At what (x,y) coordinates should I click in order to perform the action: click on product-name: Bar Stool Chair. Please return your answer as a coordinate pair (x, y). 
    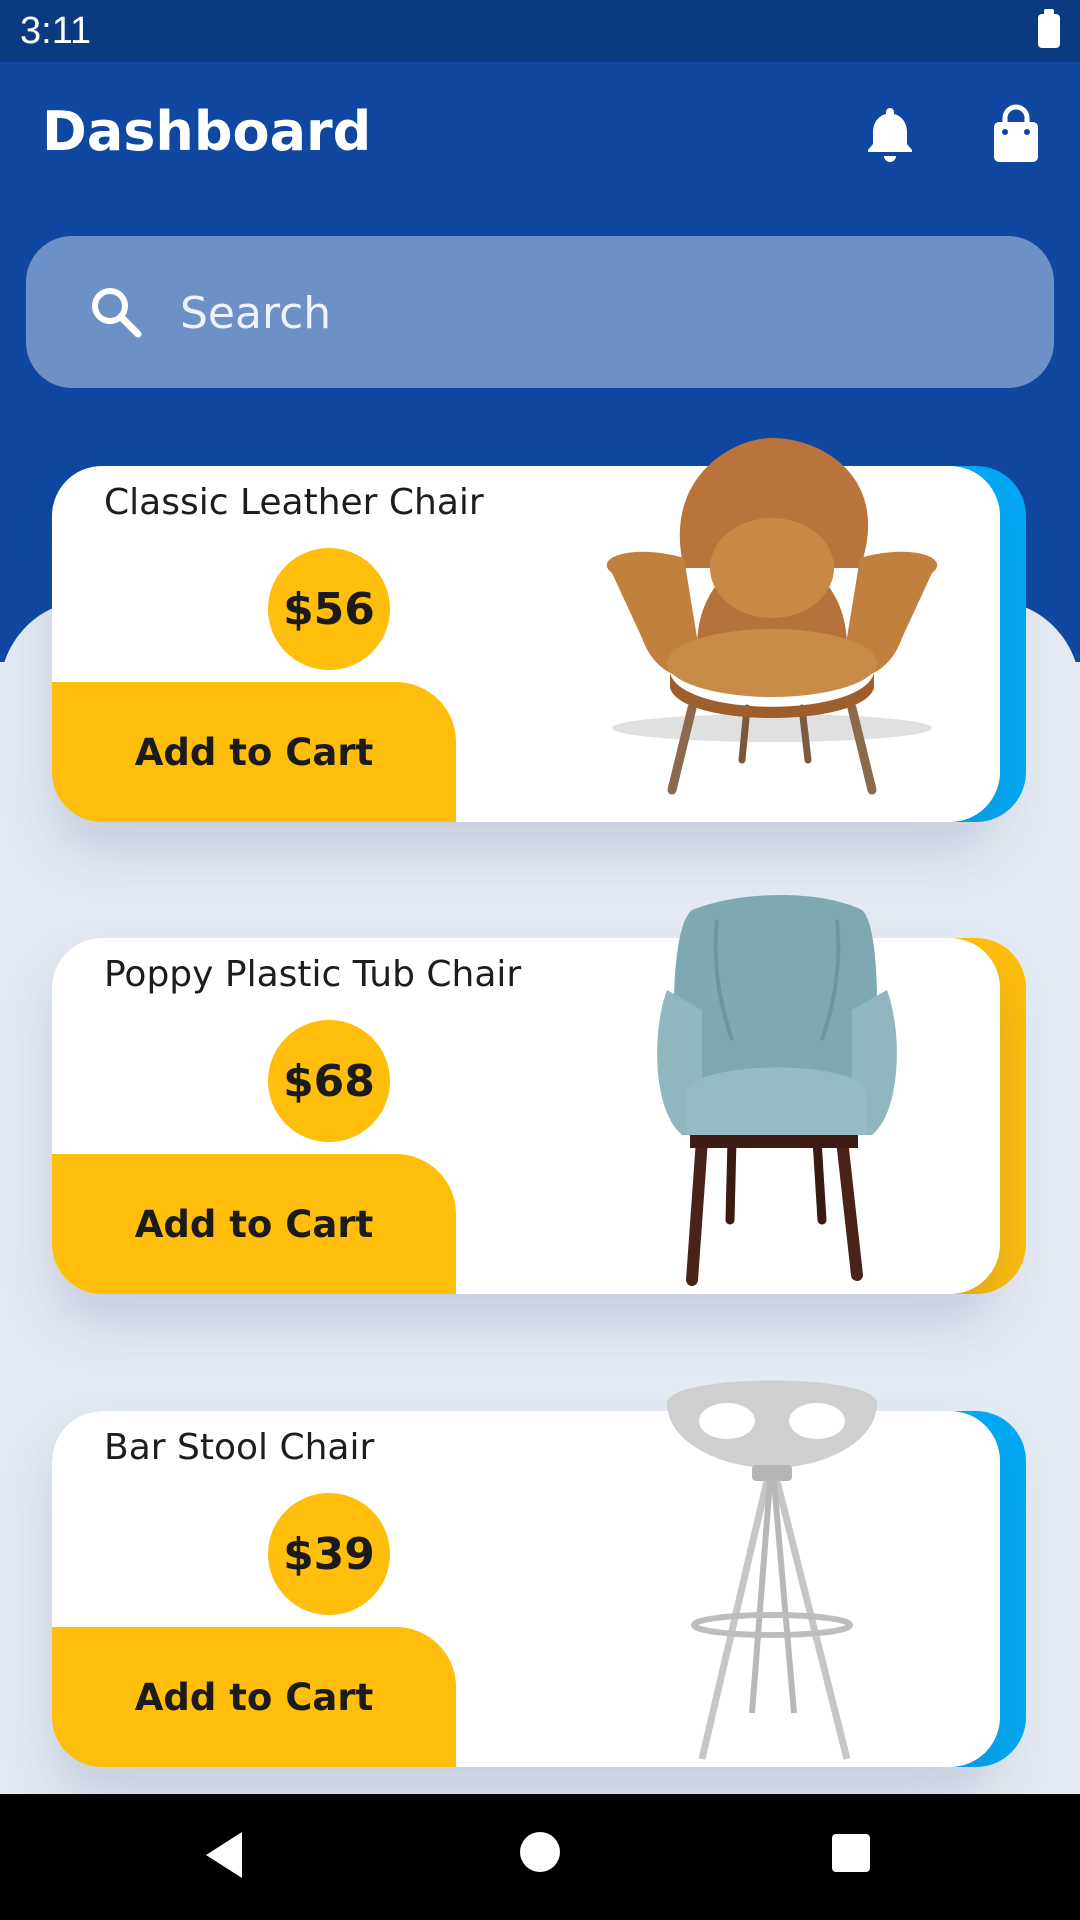
    Looking at the image, I should click on (239, 1447).